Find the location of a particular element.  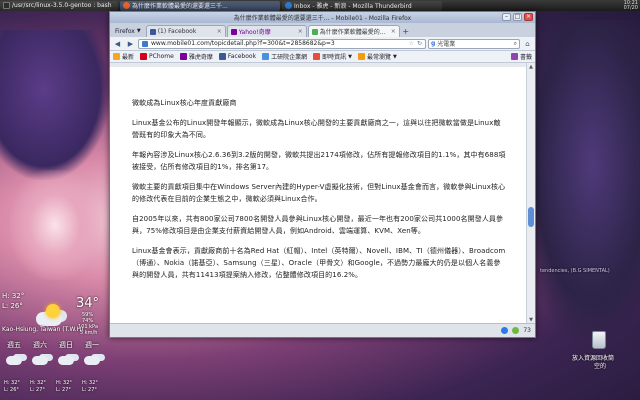

back-arrow-icon: ◀ is located at coordinates (117, 43).